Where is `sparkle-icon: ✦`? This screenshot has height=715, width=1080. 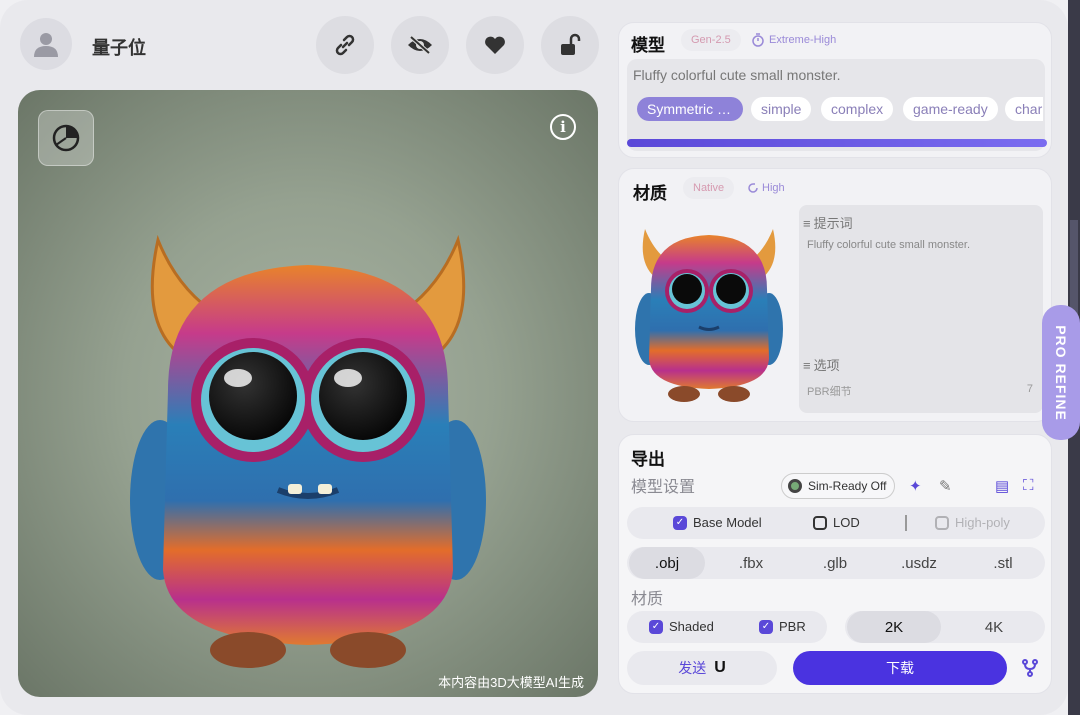
sparkle-icon: ✦ is located at coordinates (915, 486).